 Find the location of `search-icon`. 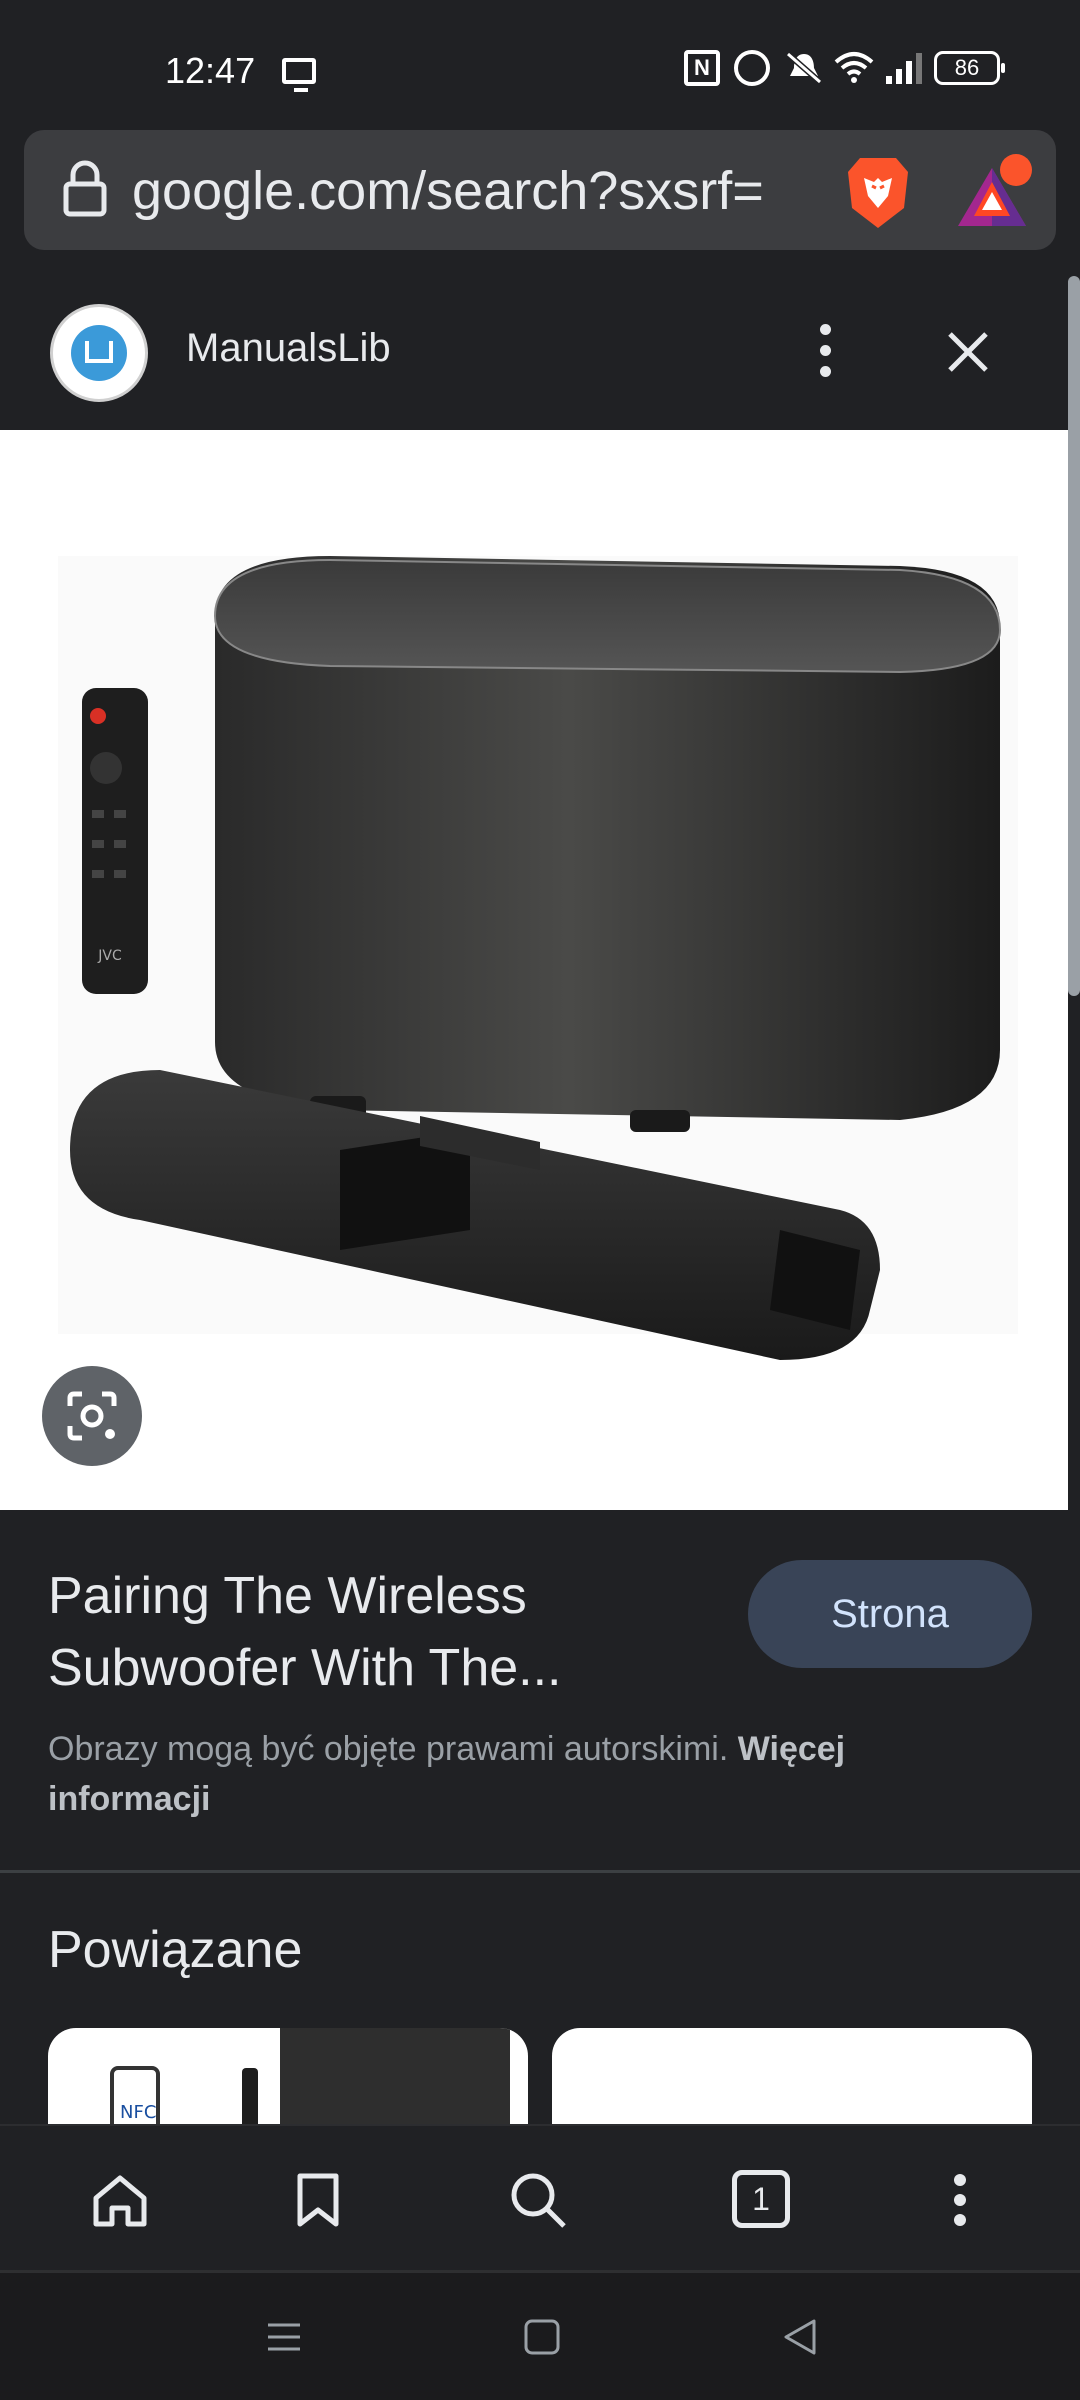

search-icon is located at coordinates (538, 2200).